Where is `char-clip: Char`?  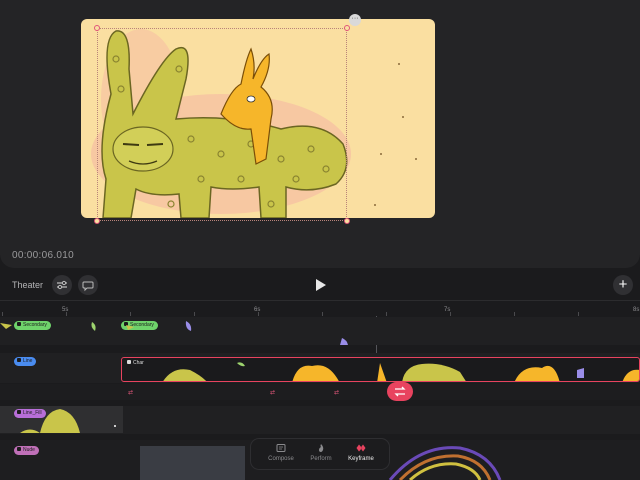 char-clip: Char is located at coordinates (380, 369).